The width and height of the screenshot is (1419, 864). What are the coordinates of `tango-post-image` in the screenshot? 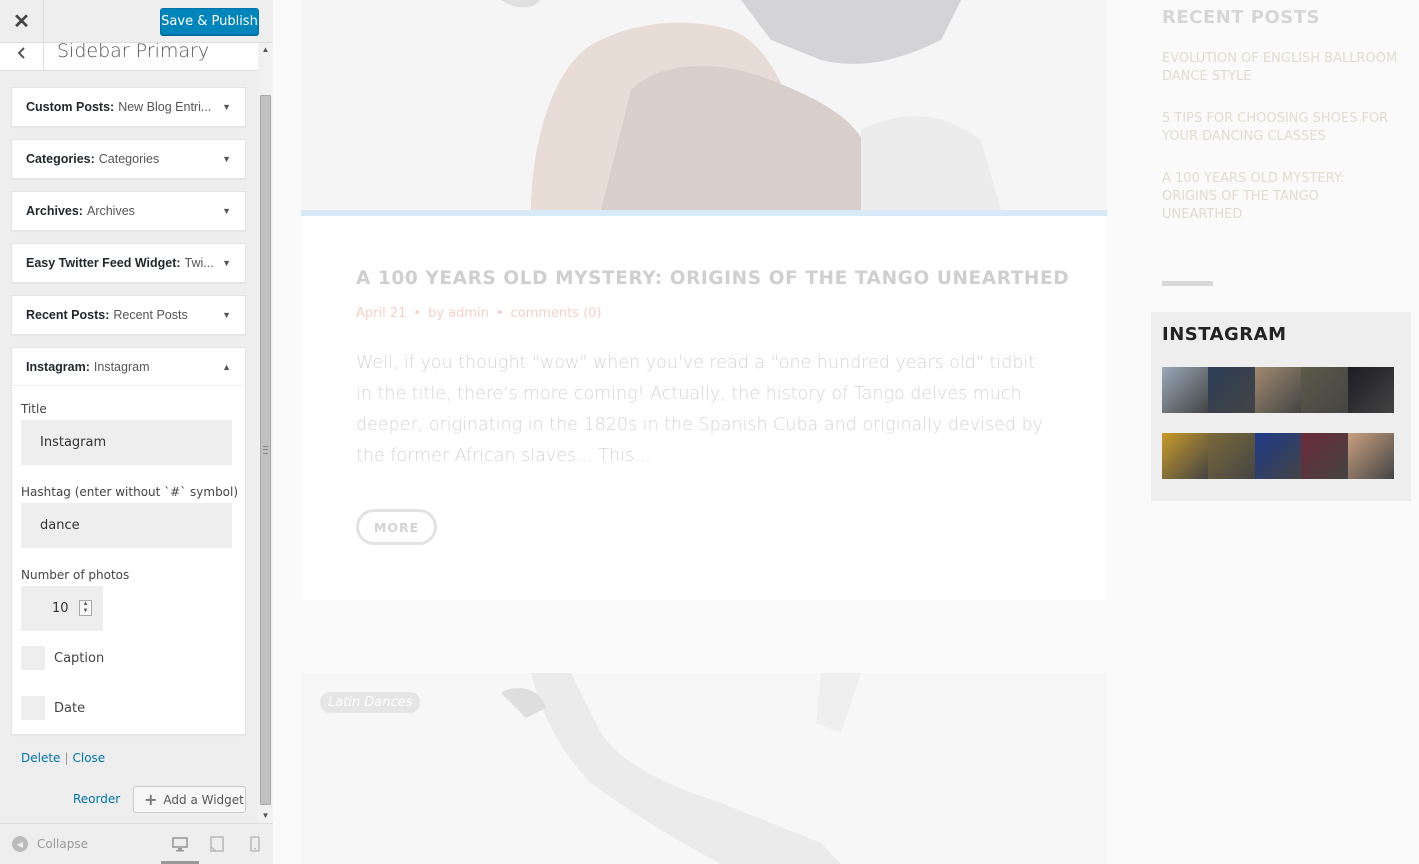 It's located at (704, 105).